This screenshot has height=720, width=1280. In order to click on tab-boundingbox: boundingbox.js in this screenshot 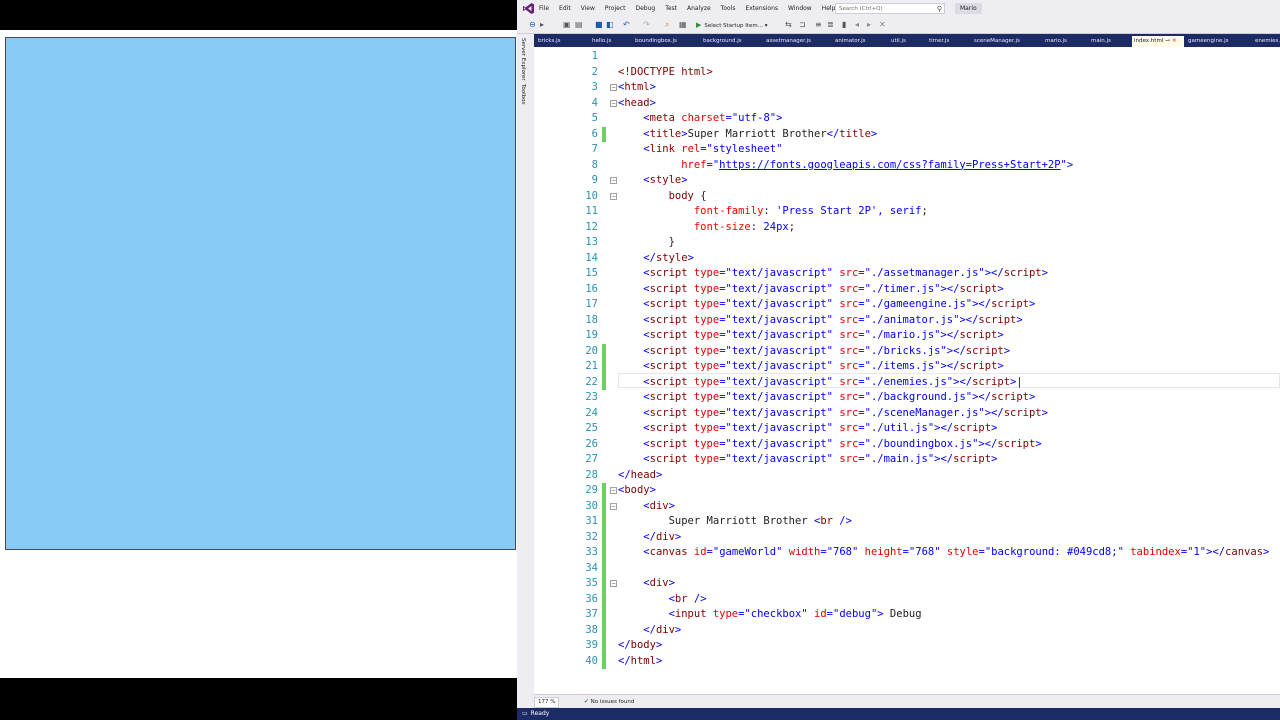, I will do `click(656, 41)`.